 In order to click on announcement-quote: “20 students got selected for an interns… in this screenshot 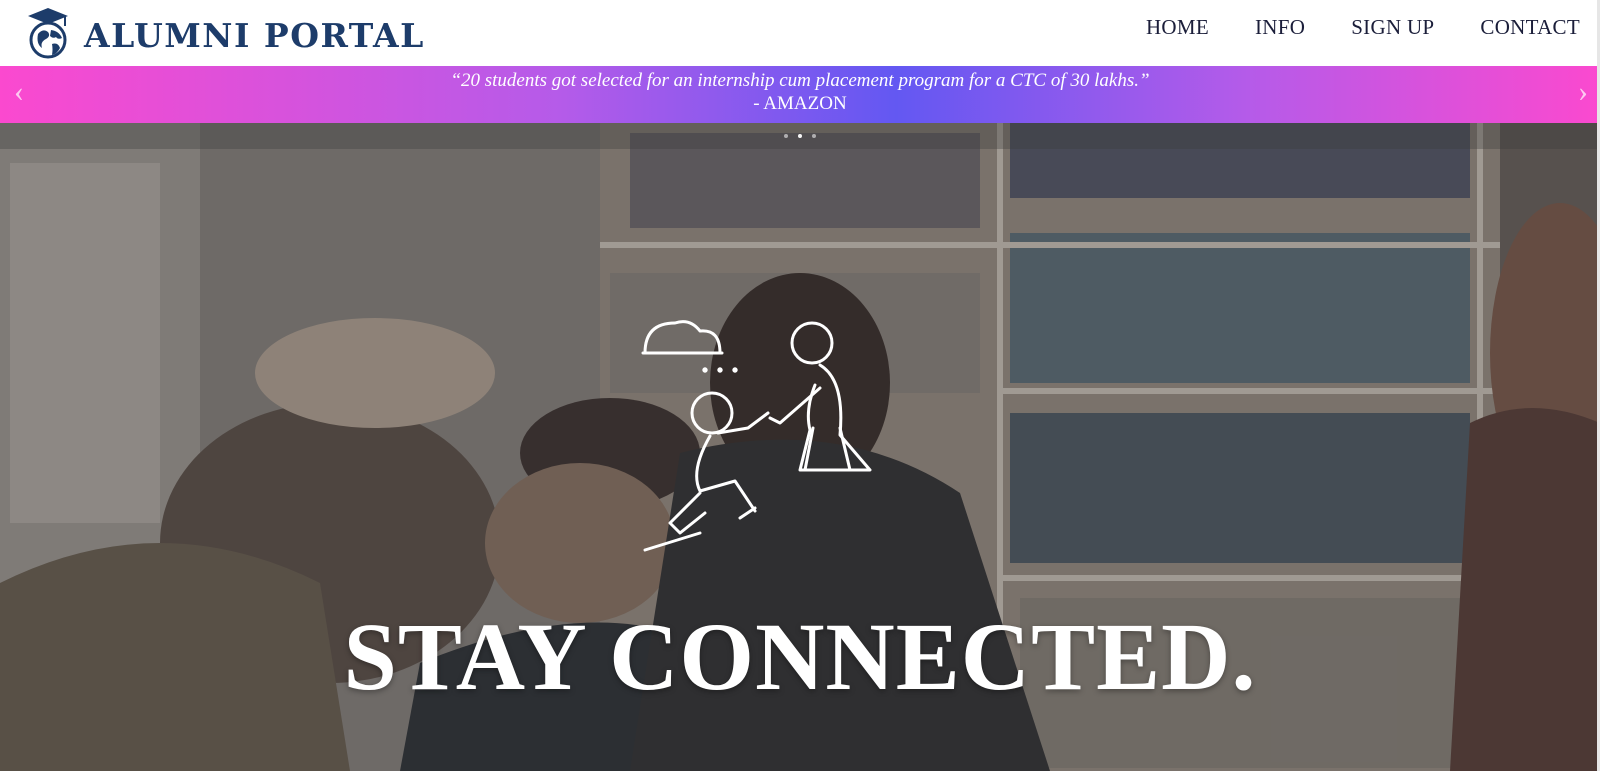, I will do `click(800, 80)`.